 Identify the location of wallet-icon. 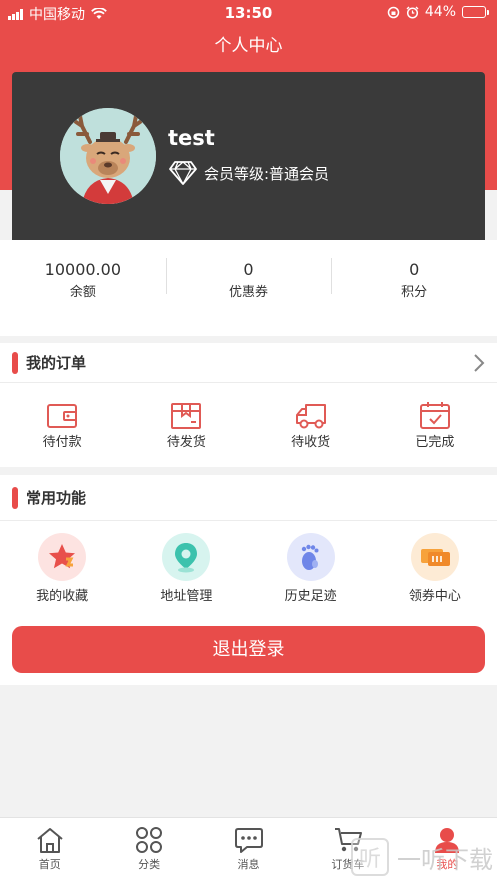
(62, 416).